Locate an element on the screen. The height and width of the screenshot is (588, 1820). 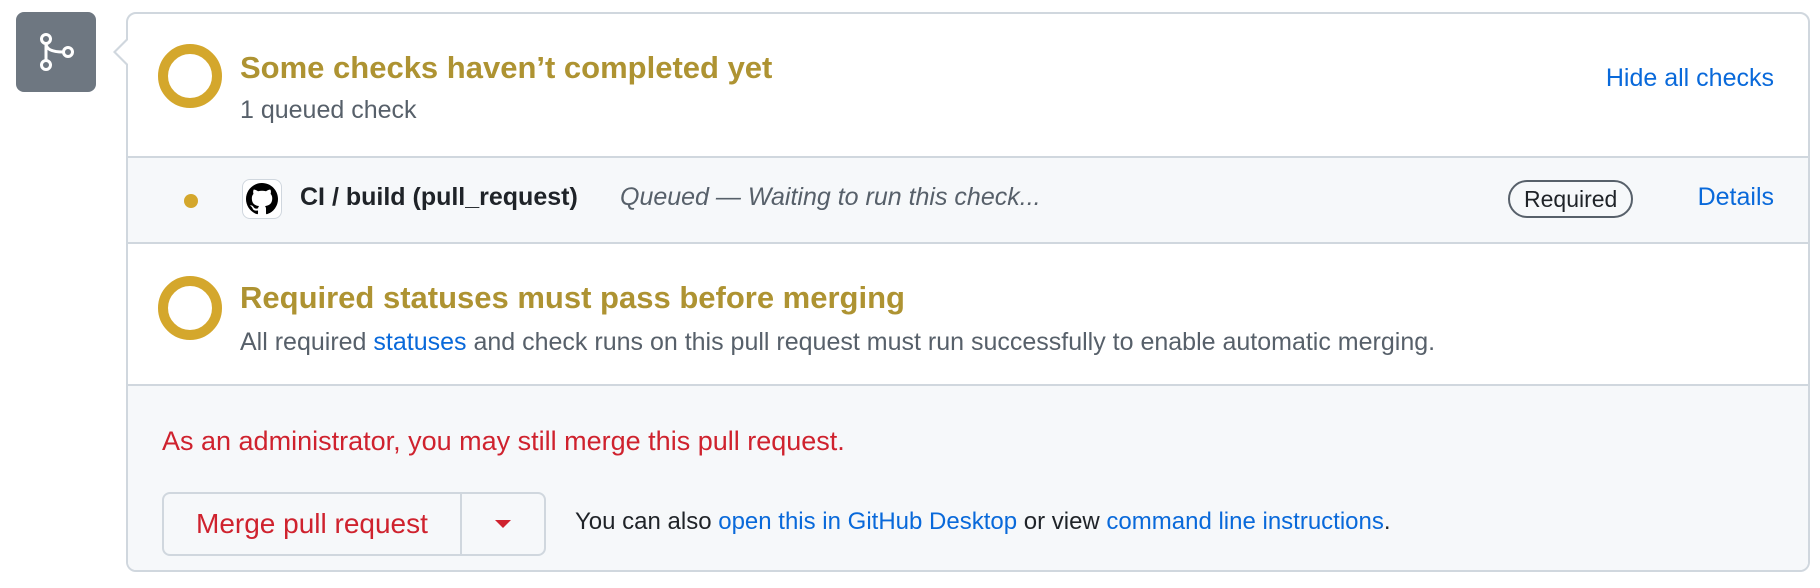
also-middle: or view is located at coordinates (1062, 521).